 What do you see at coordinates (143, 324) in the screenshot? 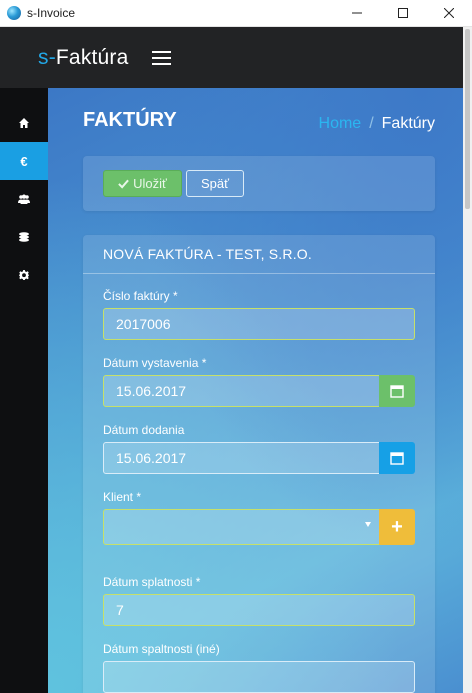
I see `invoice-number-value: 2017006` at bounding box center [143, 324].